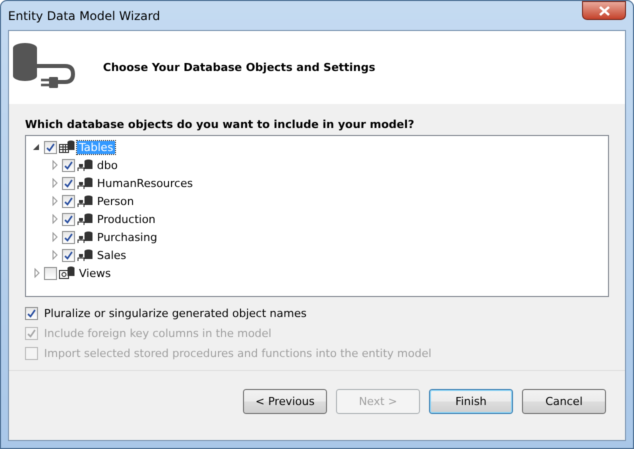 This screenshot has height=449, width=634. What do you see at coordinates (126, 219) in the screenshot?
I see `tree-item: Production` at bounding box center [126, 219].